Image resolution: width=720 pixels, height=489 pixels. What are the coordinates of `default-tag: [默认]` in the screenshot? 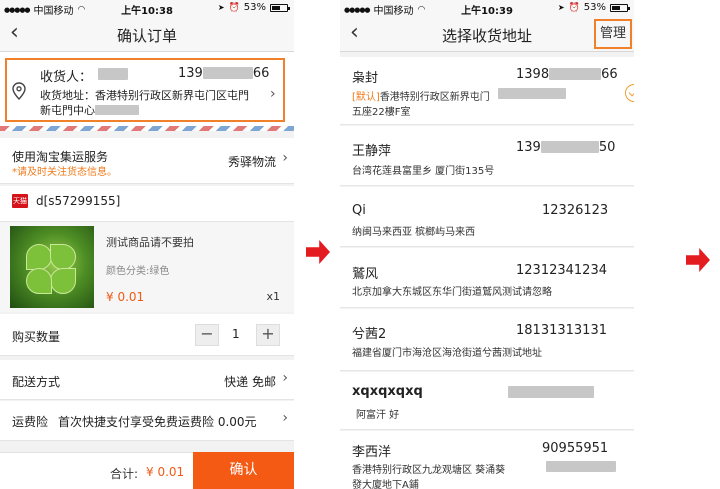 It's located at (366, 97).